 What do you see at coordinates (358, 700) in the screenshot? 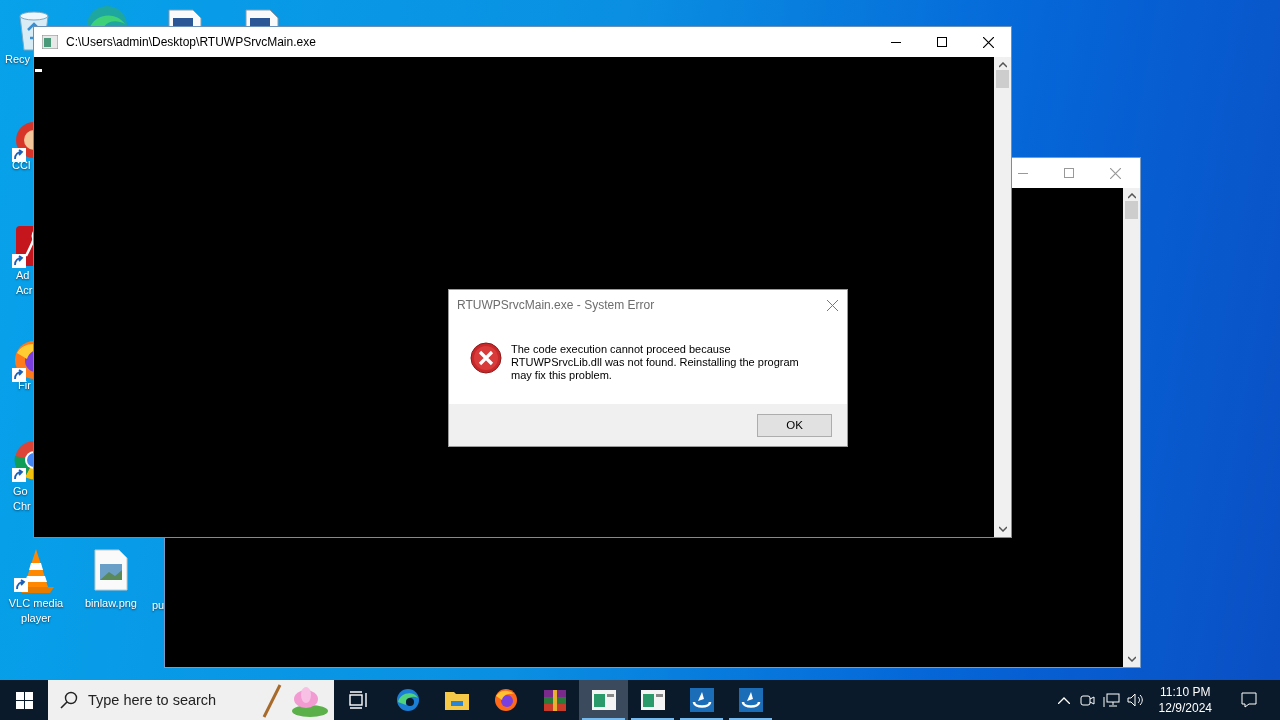
I see `task-view-icon` at bounding box center [358, 700].